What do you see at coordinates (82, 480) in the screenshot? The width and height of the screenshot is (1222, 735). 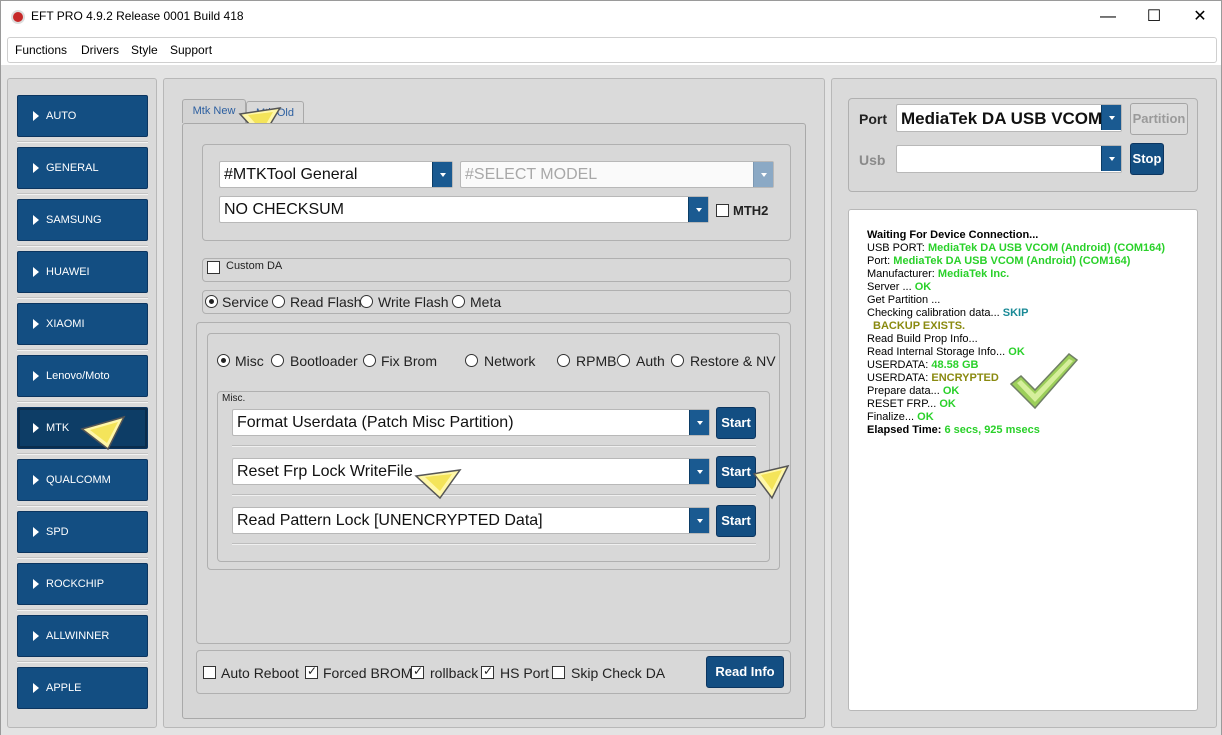 I see `sidebar-item-qualcomm: QUALCOMM` at bounding box center [82, 480].